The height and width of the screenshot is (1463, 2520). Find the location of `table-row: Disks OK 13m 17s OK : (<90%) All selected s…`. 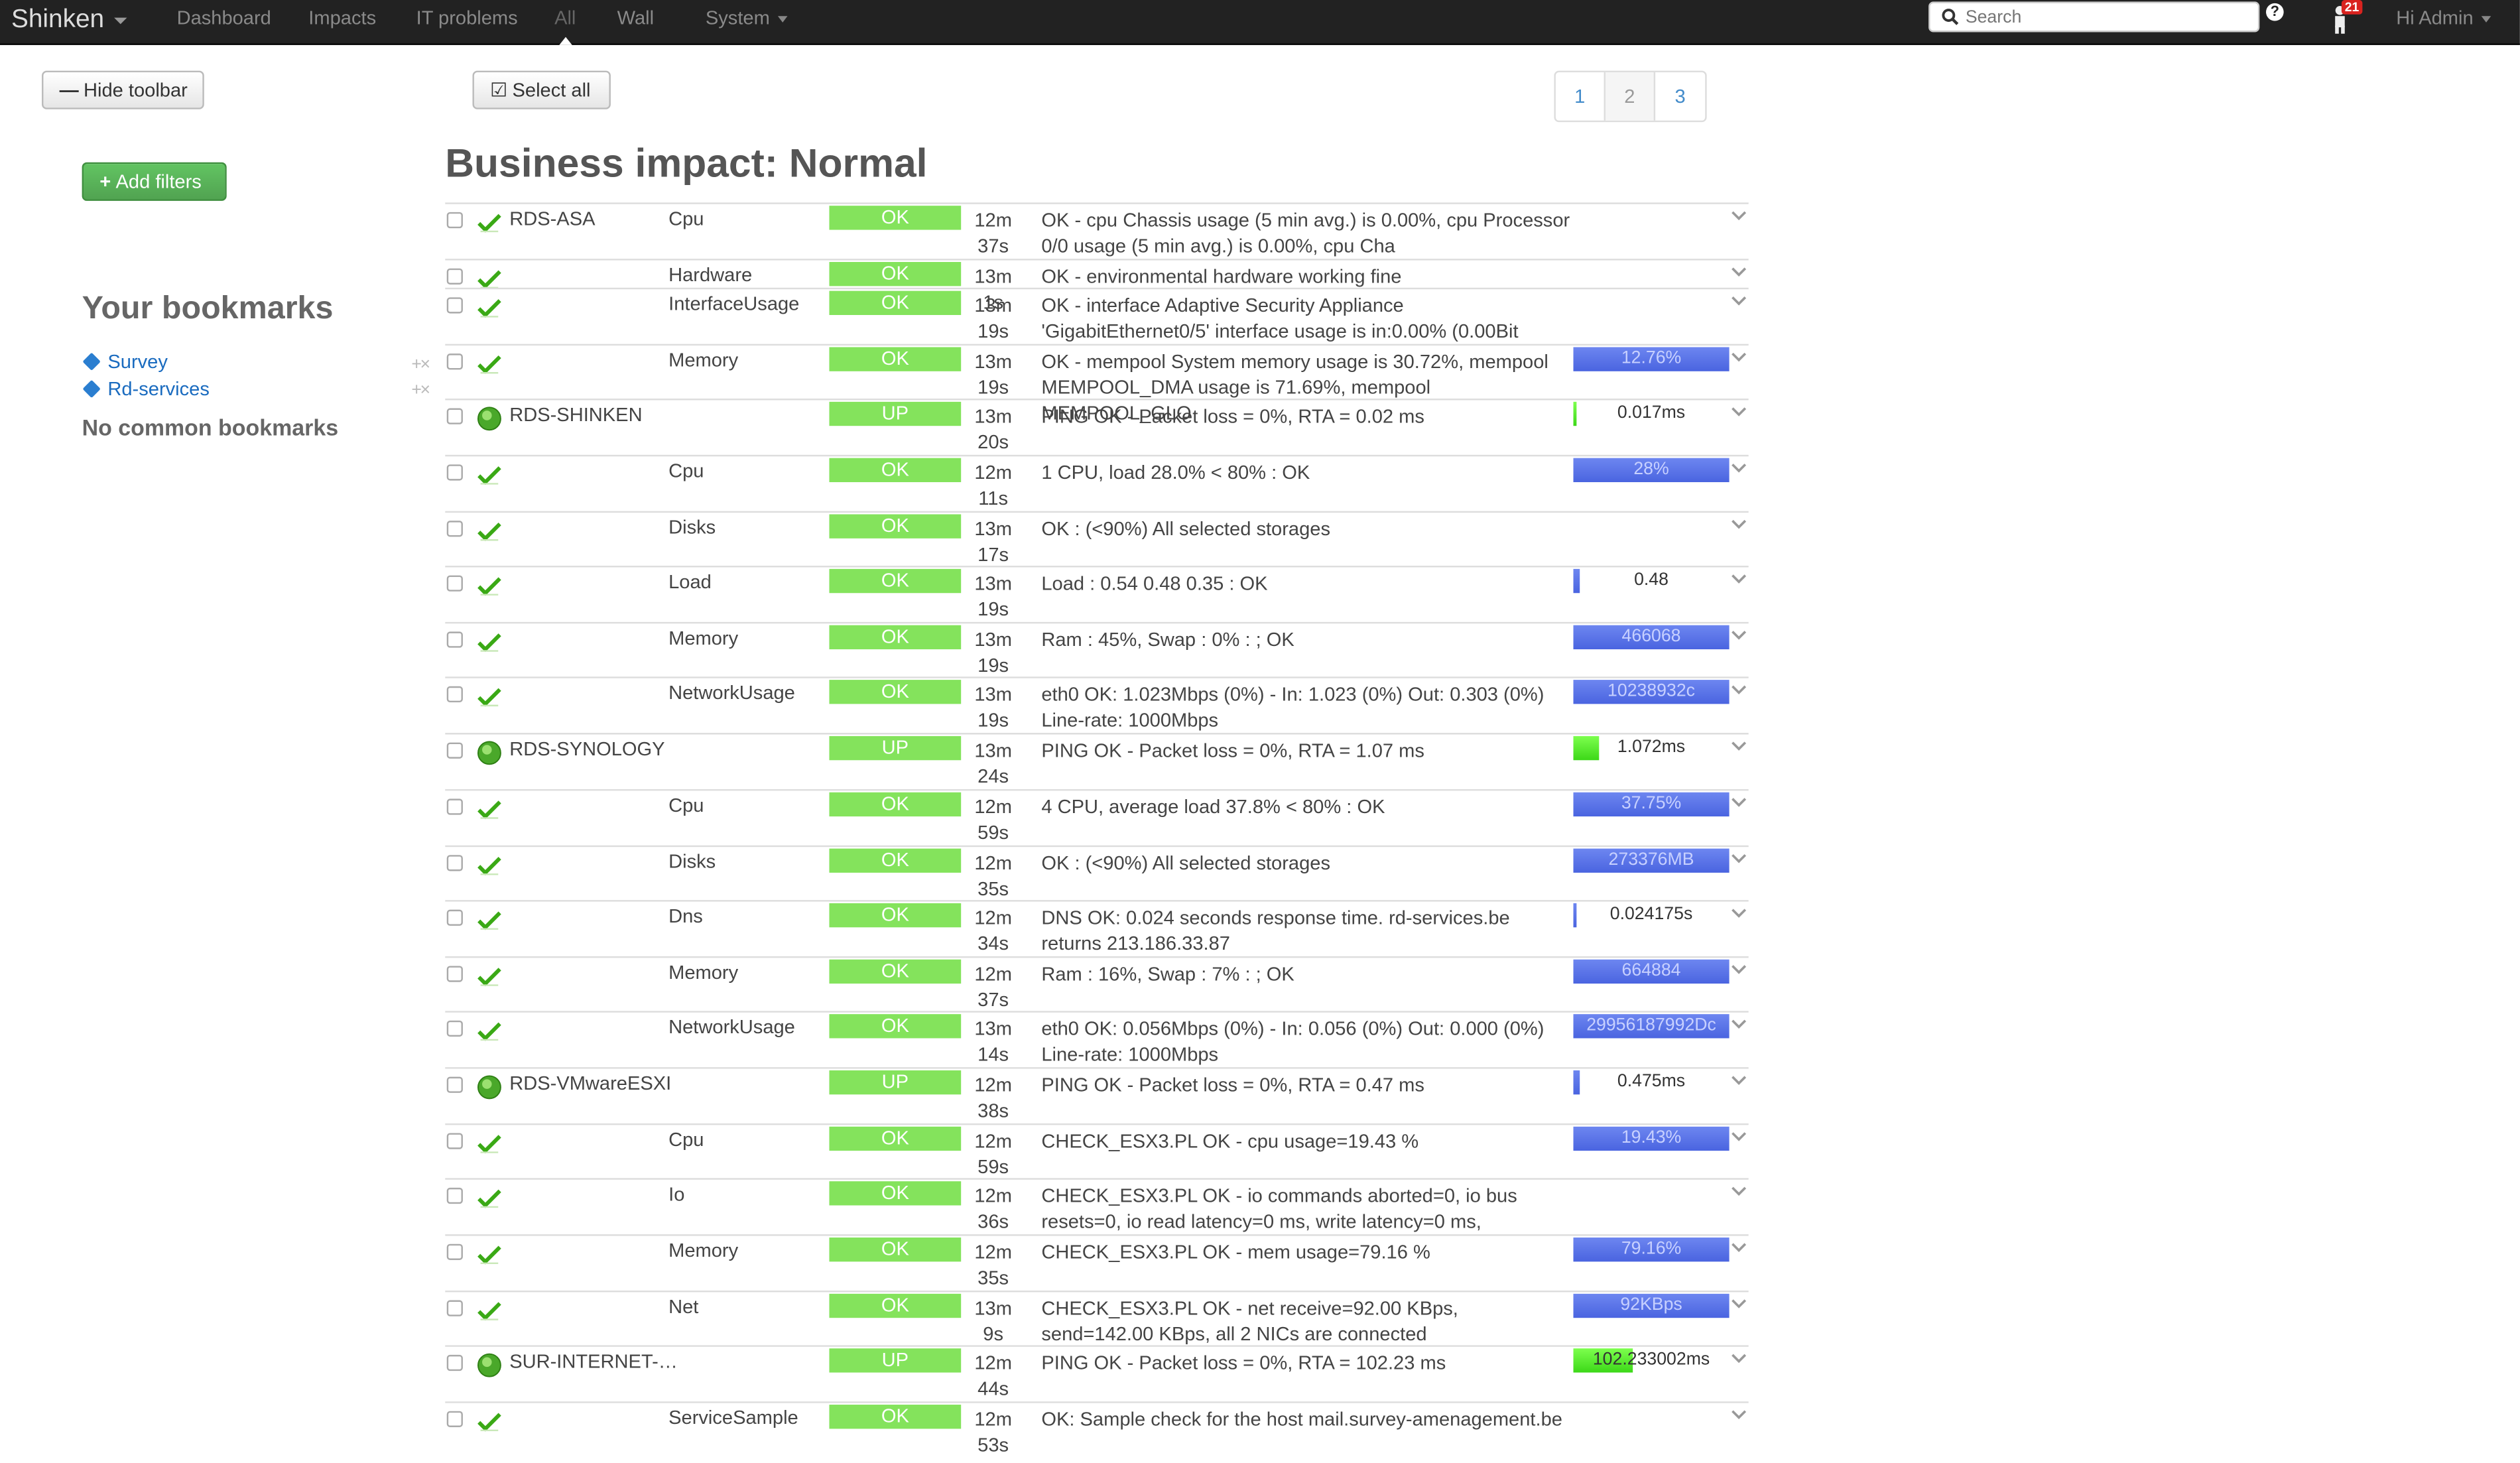

table-row: Disks OK 13m 17s OK : (<90%) All selected s… is located at coordinates (1097, 538).